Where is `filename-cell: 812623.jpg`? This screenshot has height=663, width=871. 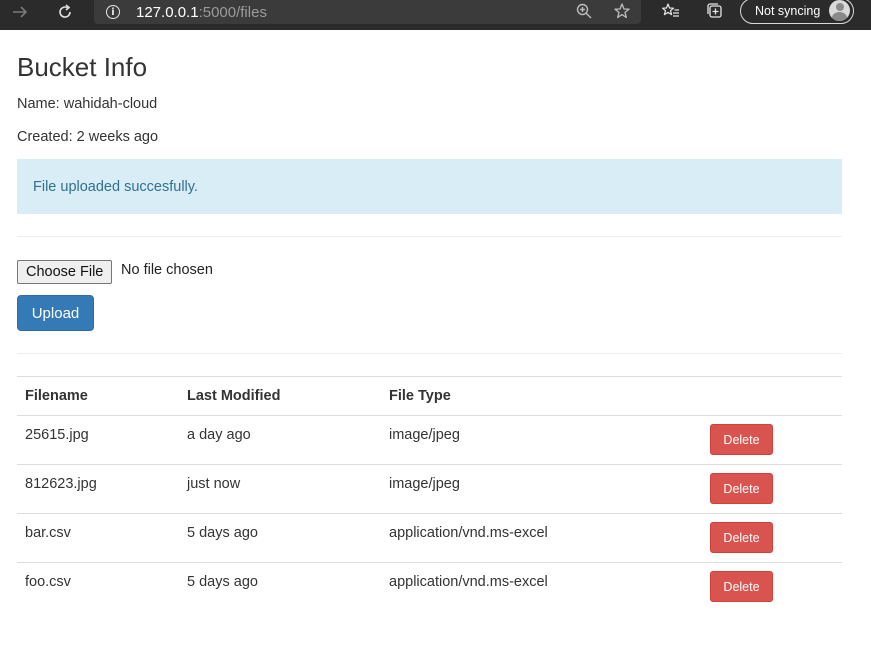 filename-cell: 812623.jpg is located at coordinates (61, 484).